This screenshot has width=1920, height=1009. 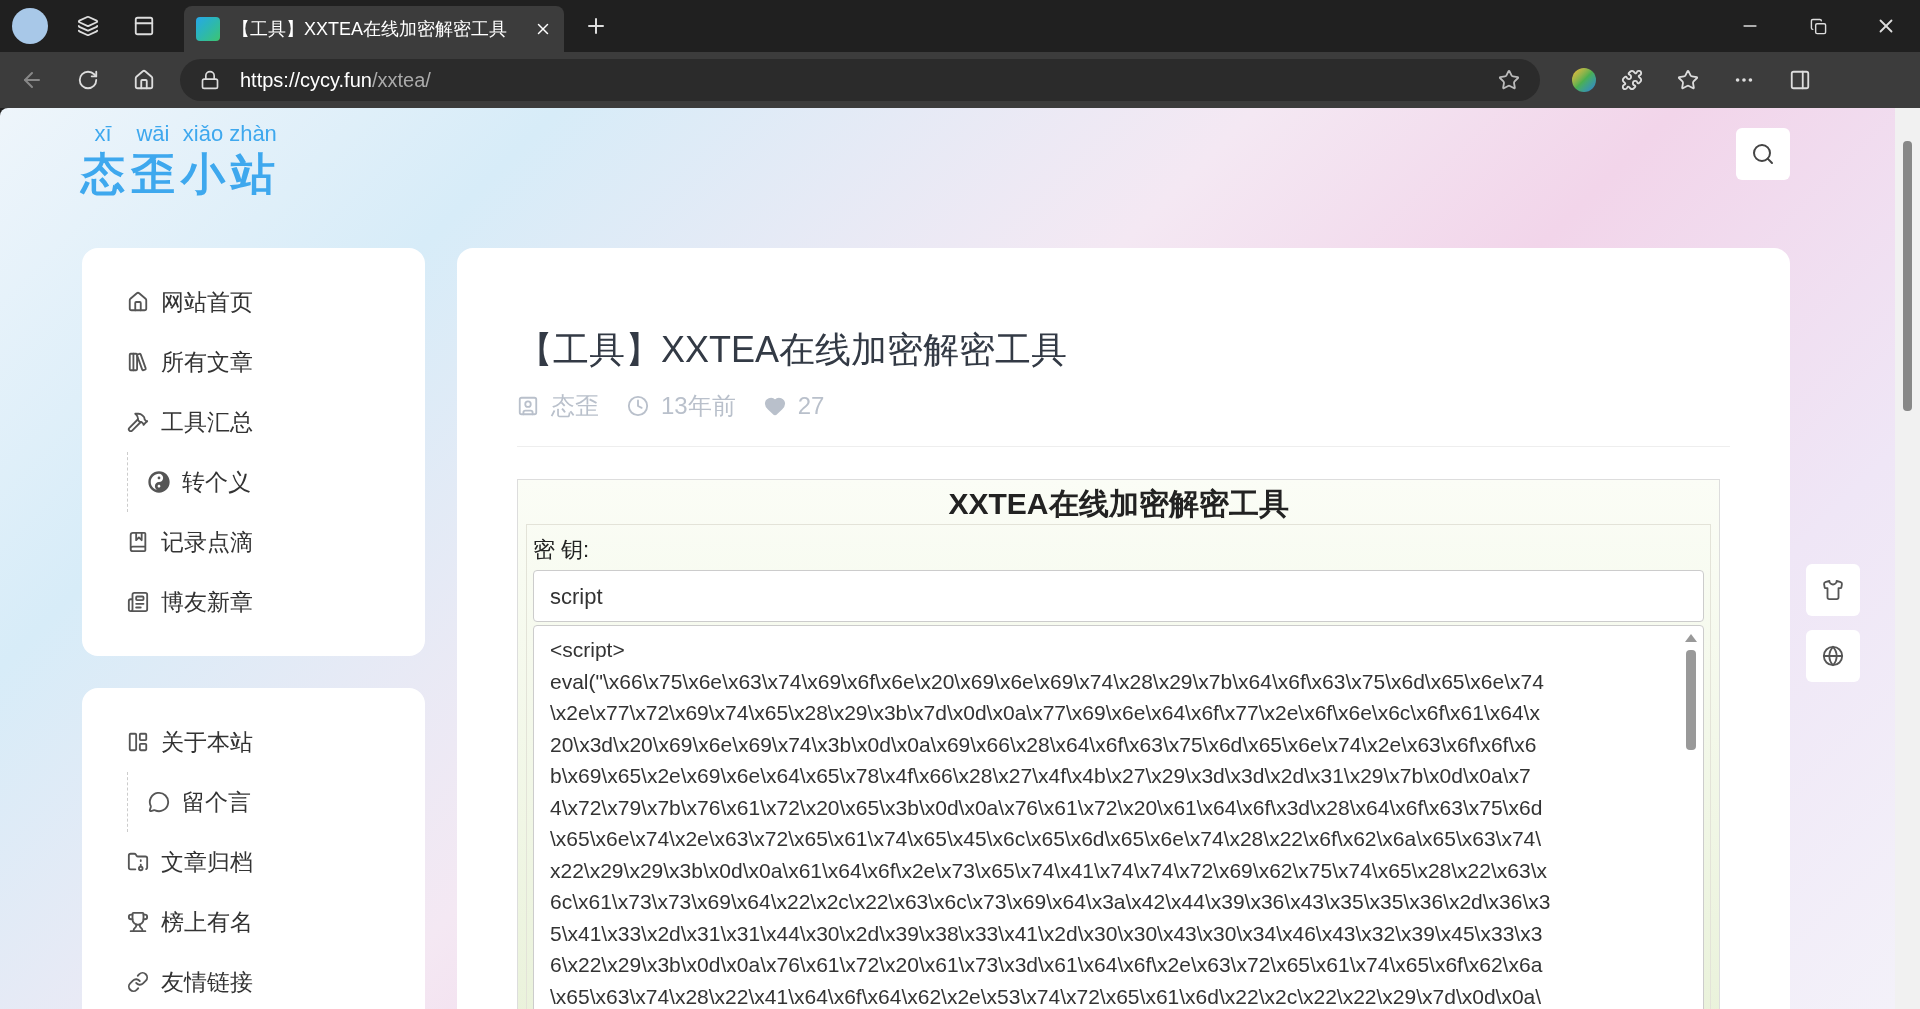 I want to click on nav-item: 关于本站, so click(x=253, y=742).